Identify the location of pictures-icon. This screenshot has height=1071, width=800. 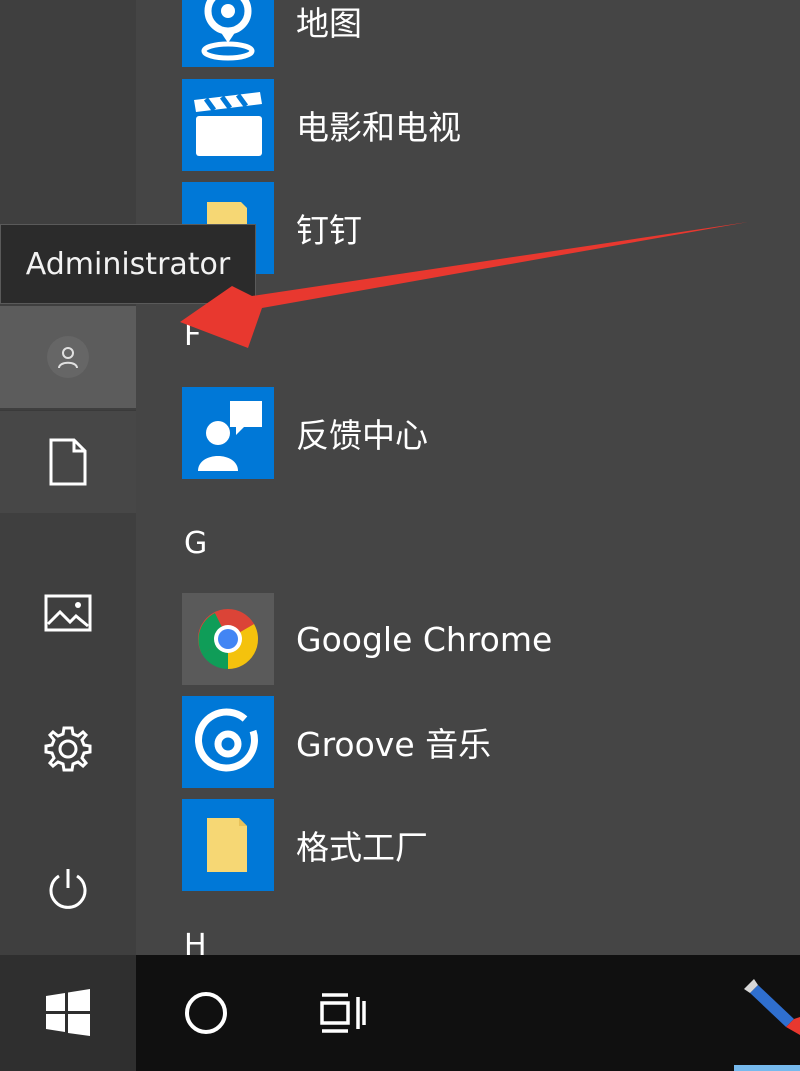
(68, 613).